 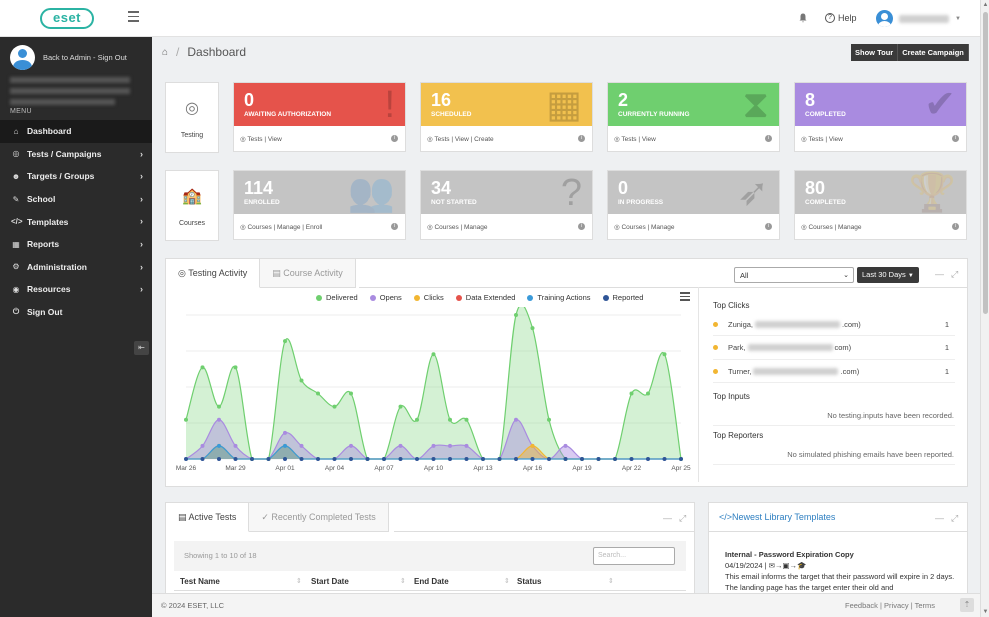 What do you see at coordinates (622, 297) in the screenshot?
I see `legend-item: Reported` at bounding box center [622, 297].